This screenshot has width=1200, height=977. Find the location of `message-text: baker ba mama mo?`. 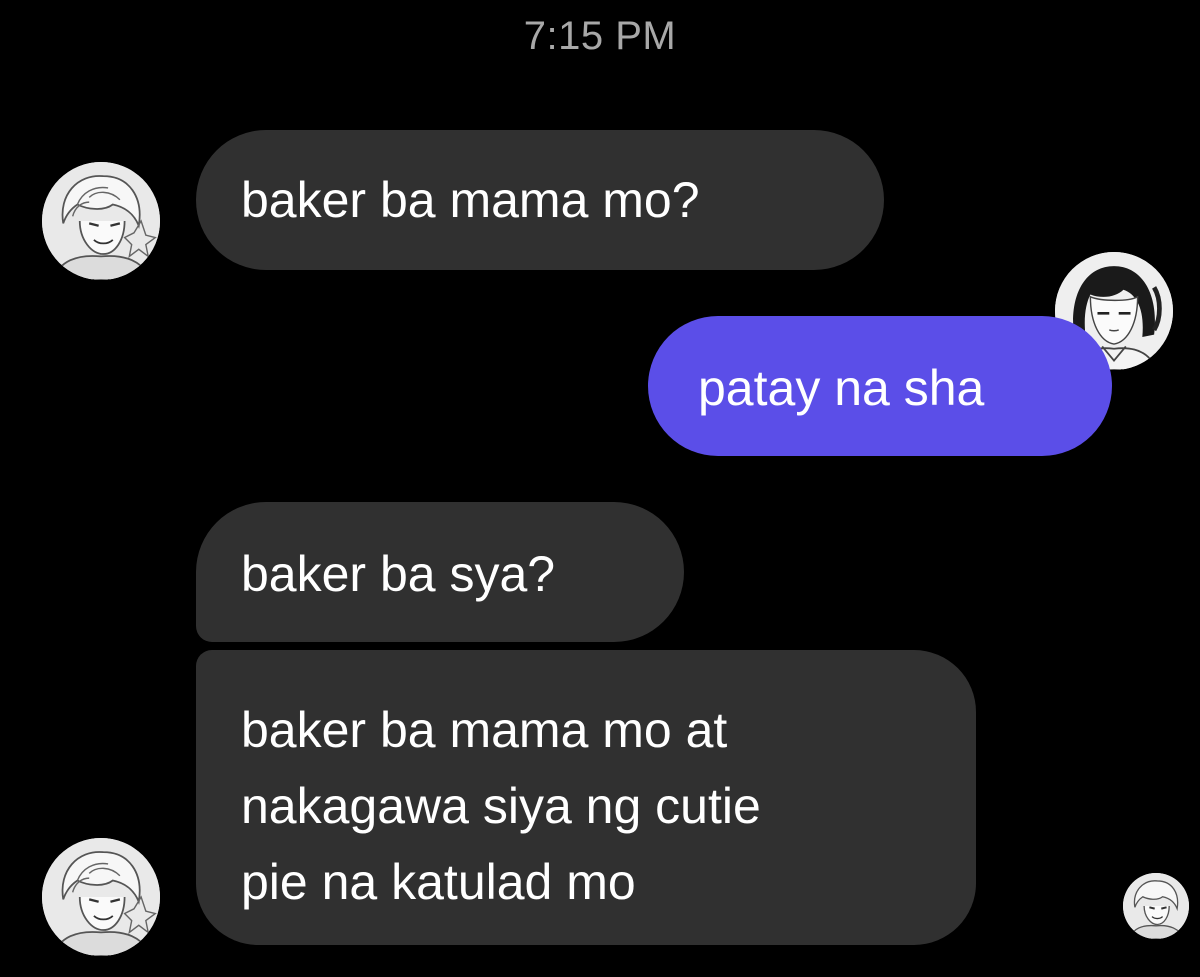

message-text: baker ba mama mo? is located at coordinates (470, 200).